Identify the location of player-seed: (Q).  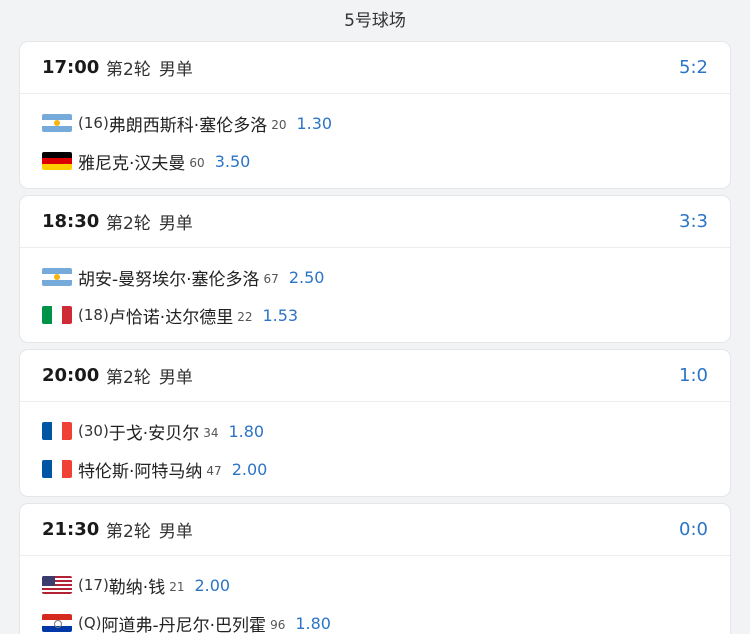
(90, 623).